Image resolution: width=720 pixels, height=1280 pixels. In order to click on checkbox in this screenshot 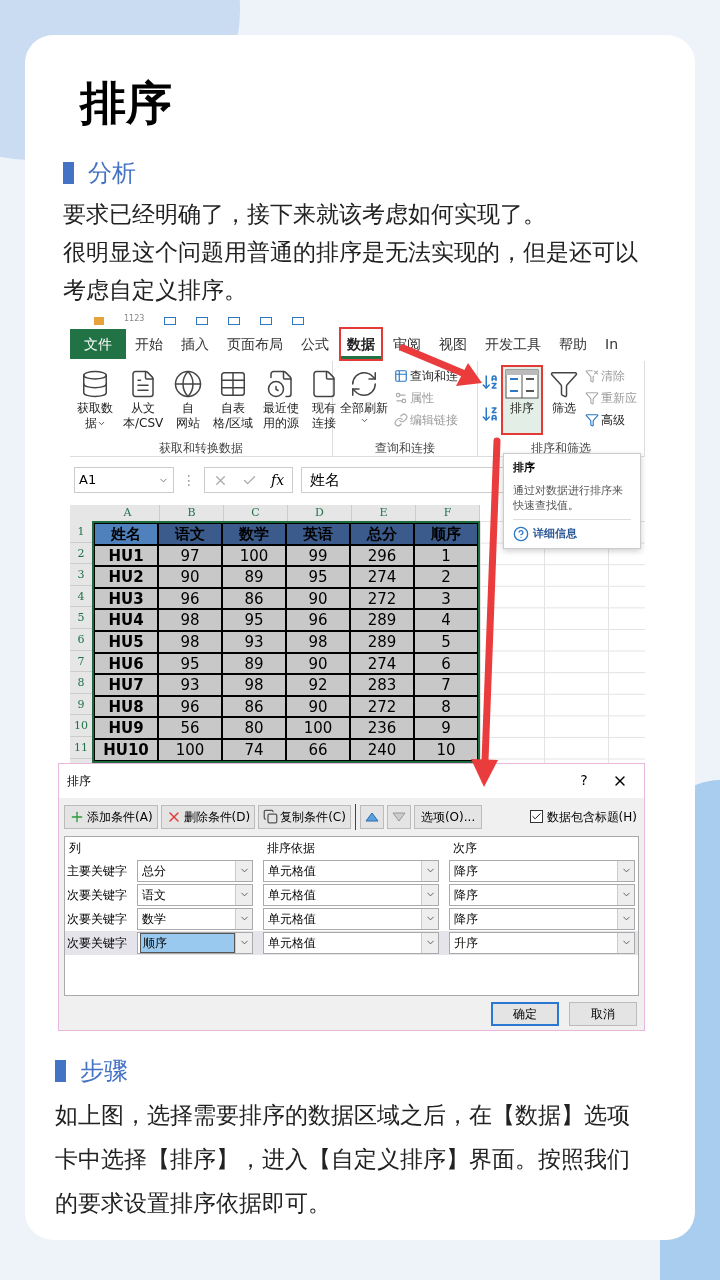, I will do `click(536, 817)`.